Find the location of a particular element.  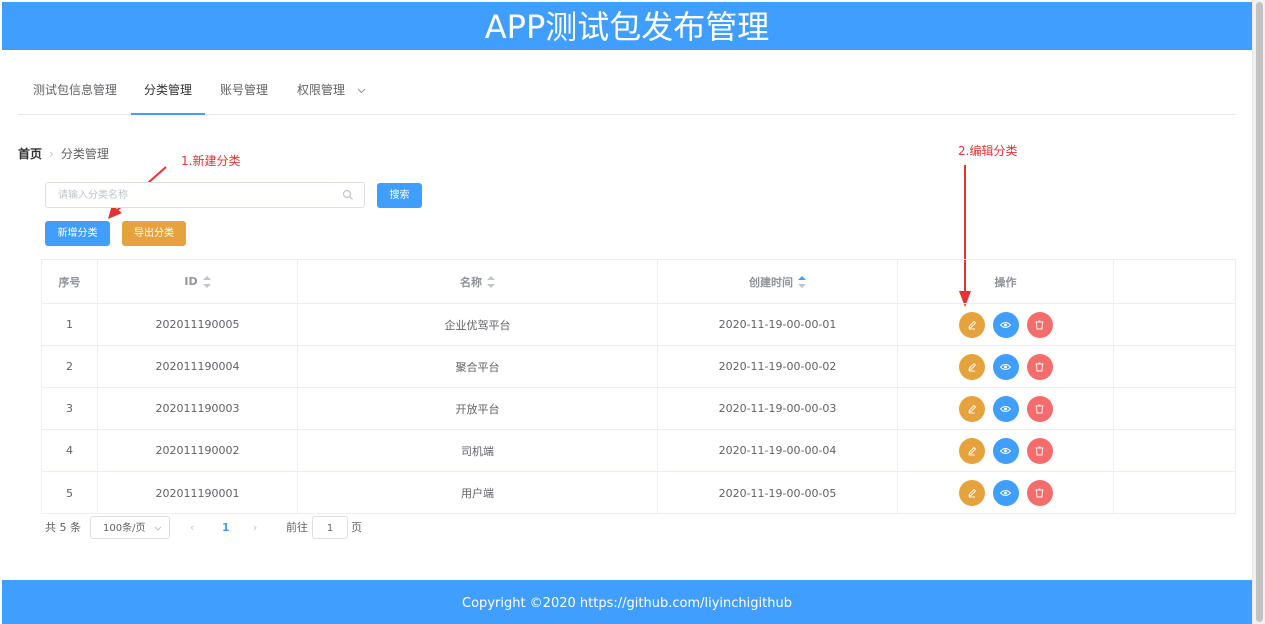

page-number-current: 1 is located at coordinates (226, 527).